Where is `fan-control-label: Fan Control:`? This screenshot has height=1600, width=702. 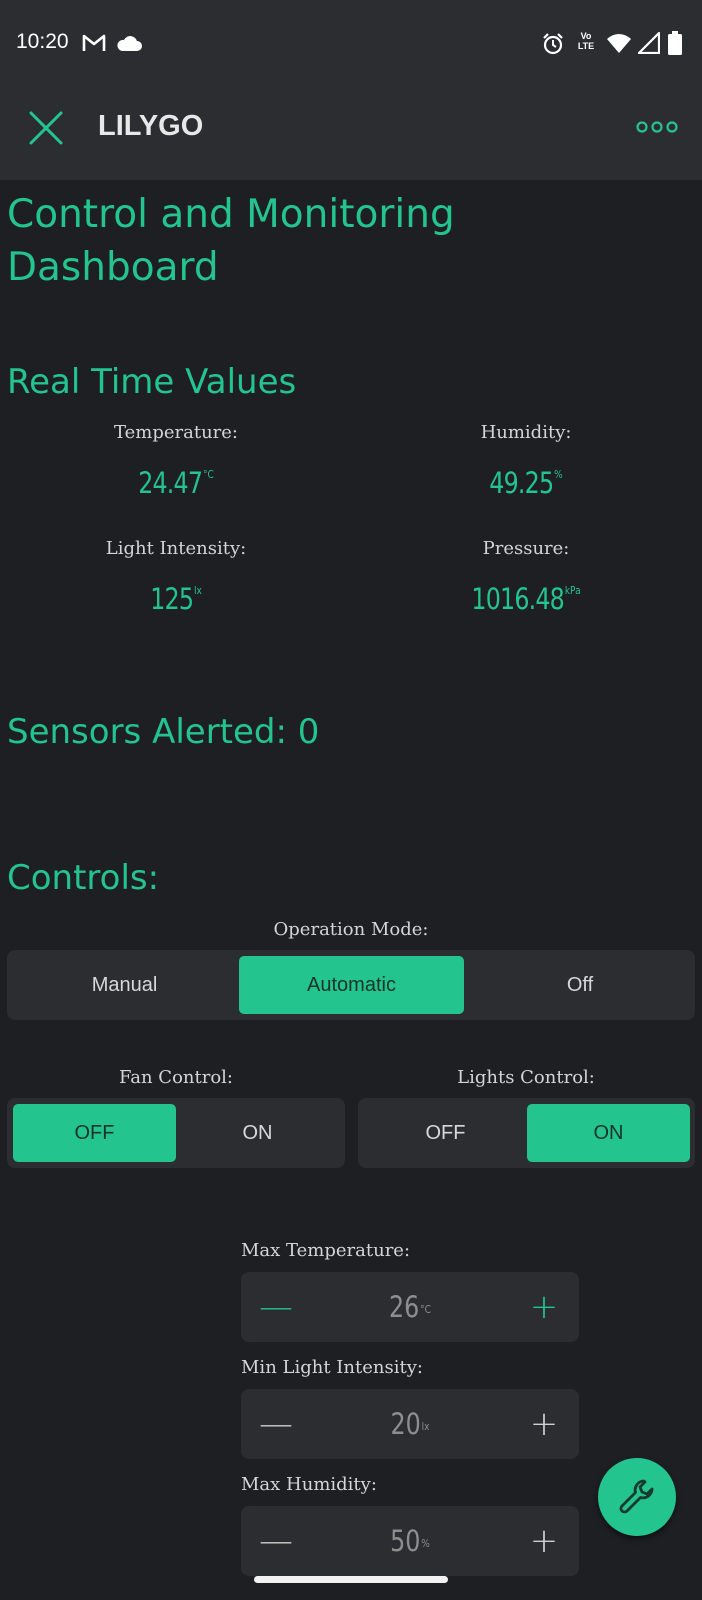
fan-control-label: Fan Control: is located at coordinates (175, 1077).